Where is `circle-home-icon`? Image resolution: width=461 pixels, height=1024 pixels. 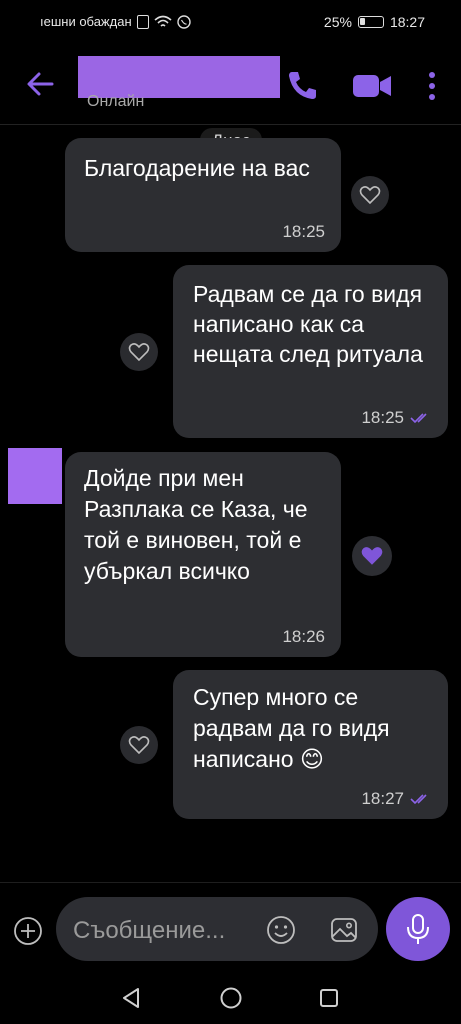 circle-home-icon is located at coordinates (231, 998).